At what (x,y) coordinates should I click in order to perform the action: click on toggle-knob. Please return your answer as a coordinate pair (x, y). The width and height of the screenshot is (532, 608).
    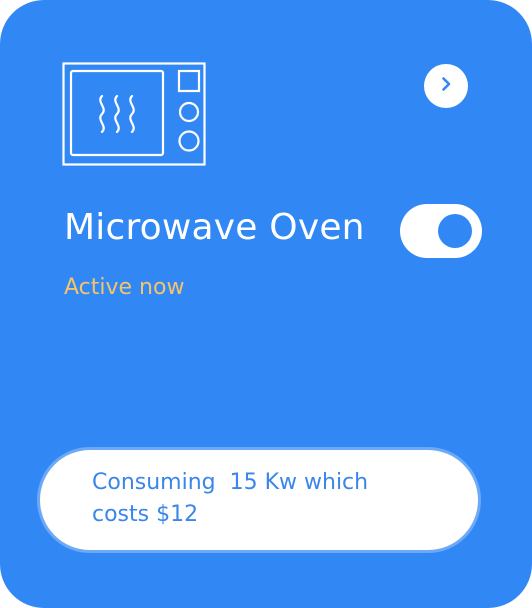
    Looking at the image, I should click on (455, 231).